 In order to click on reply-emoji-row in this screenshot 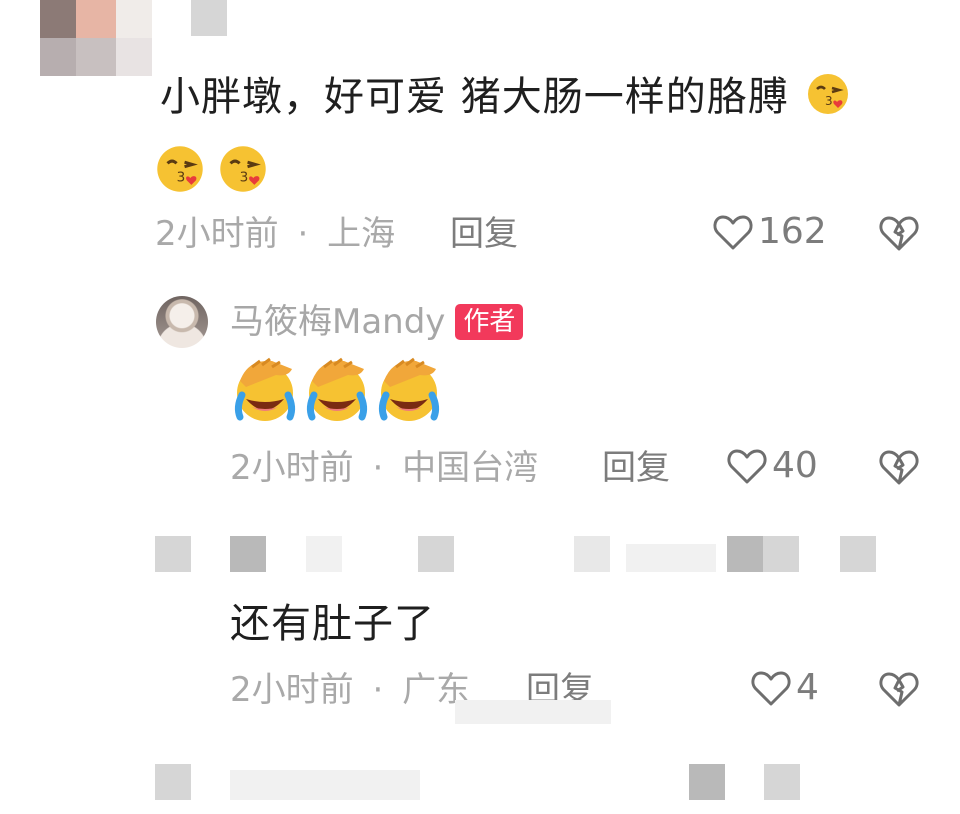, I will do `click(337, 389)`.